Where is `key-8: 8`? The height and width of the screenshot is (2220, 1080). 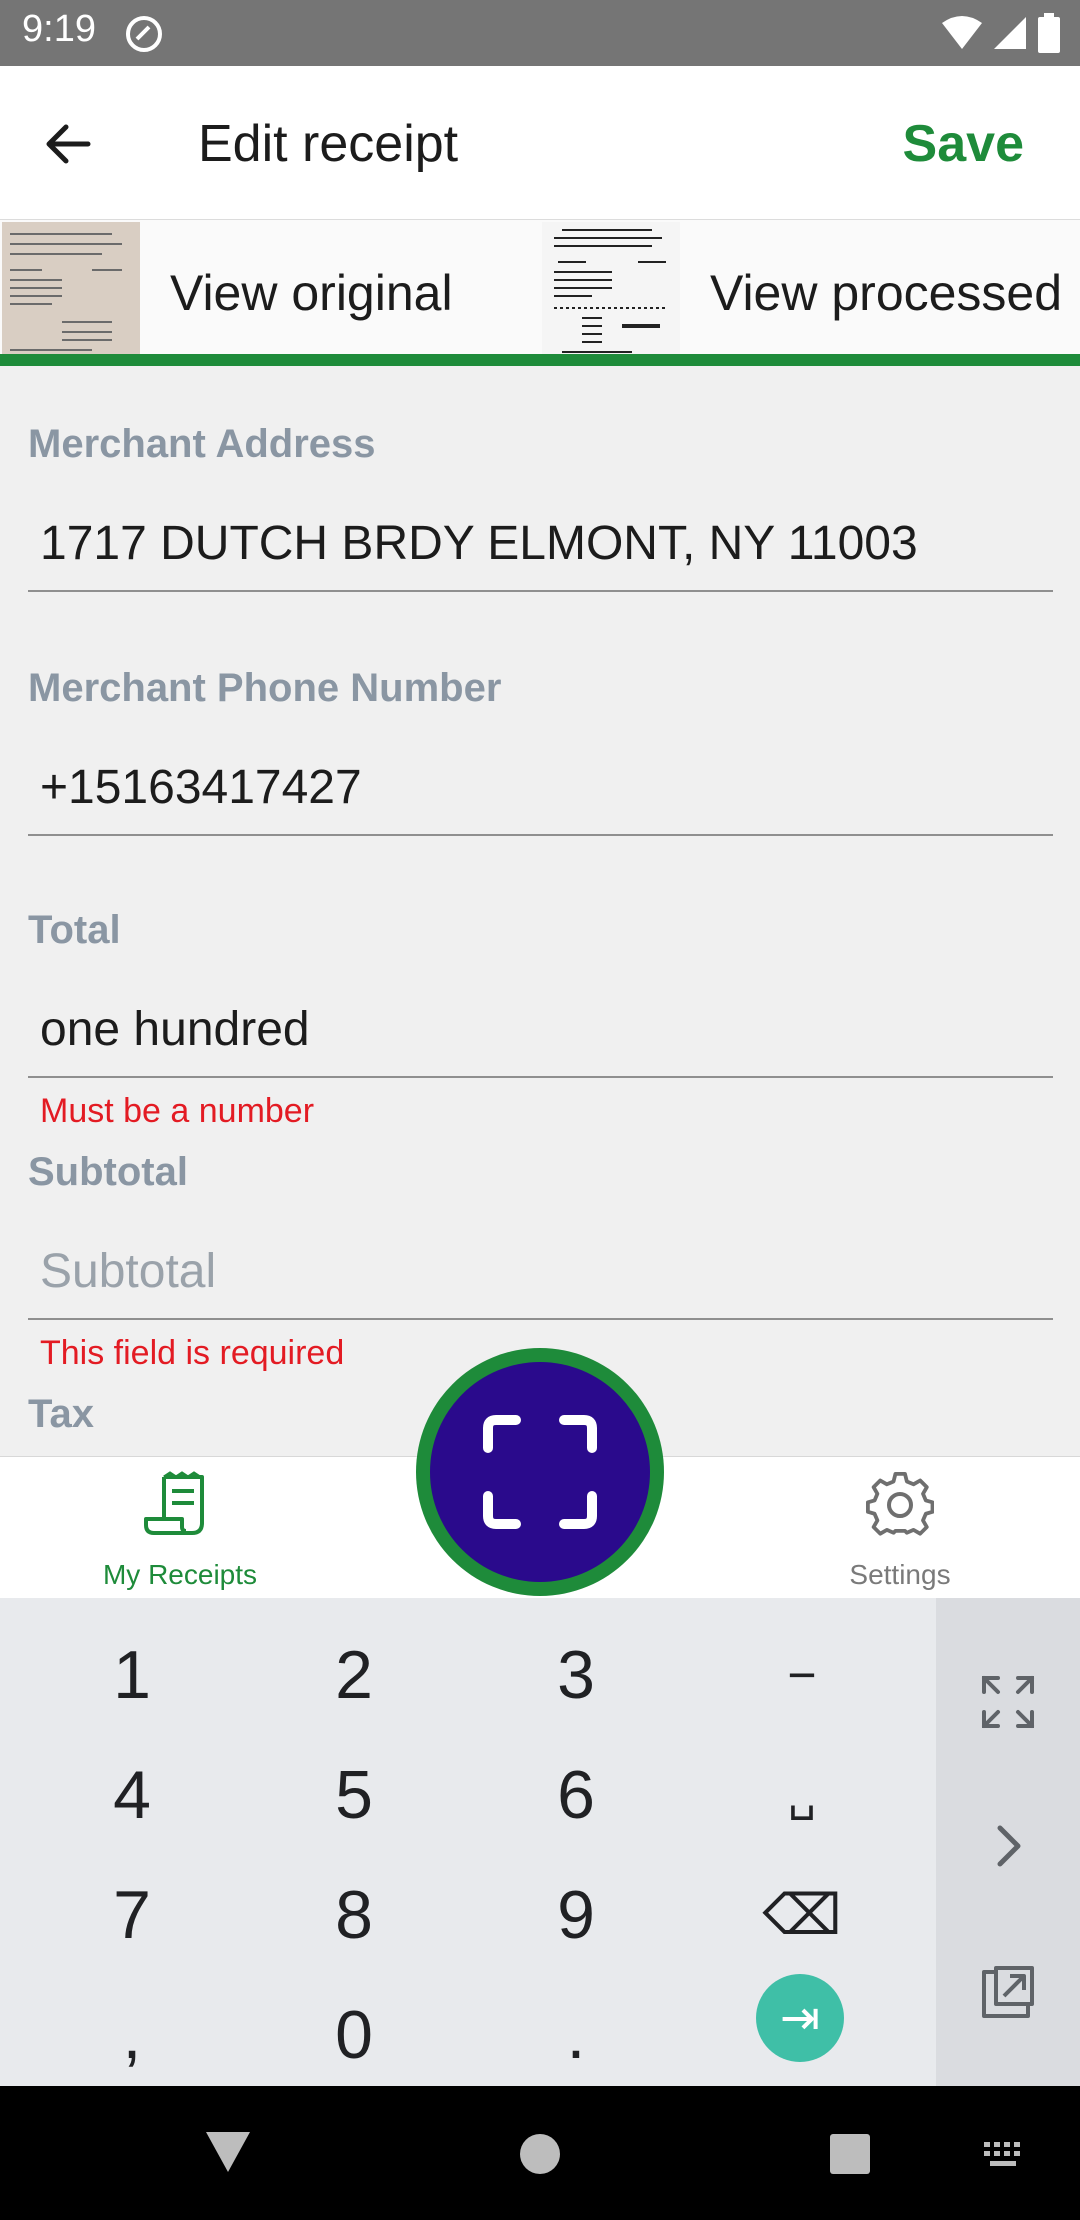
key-8: 8 is located at coordinates (354, 1915).